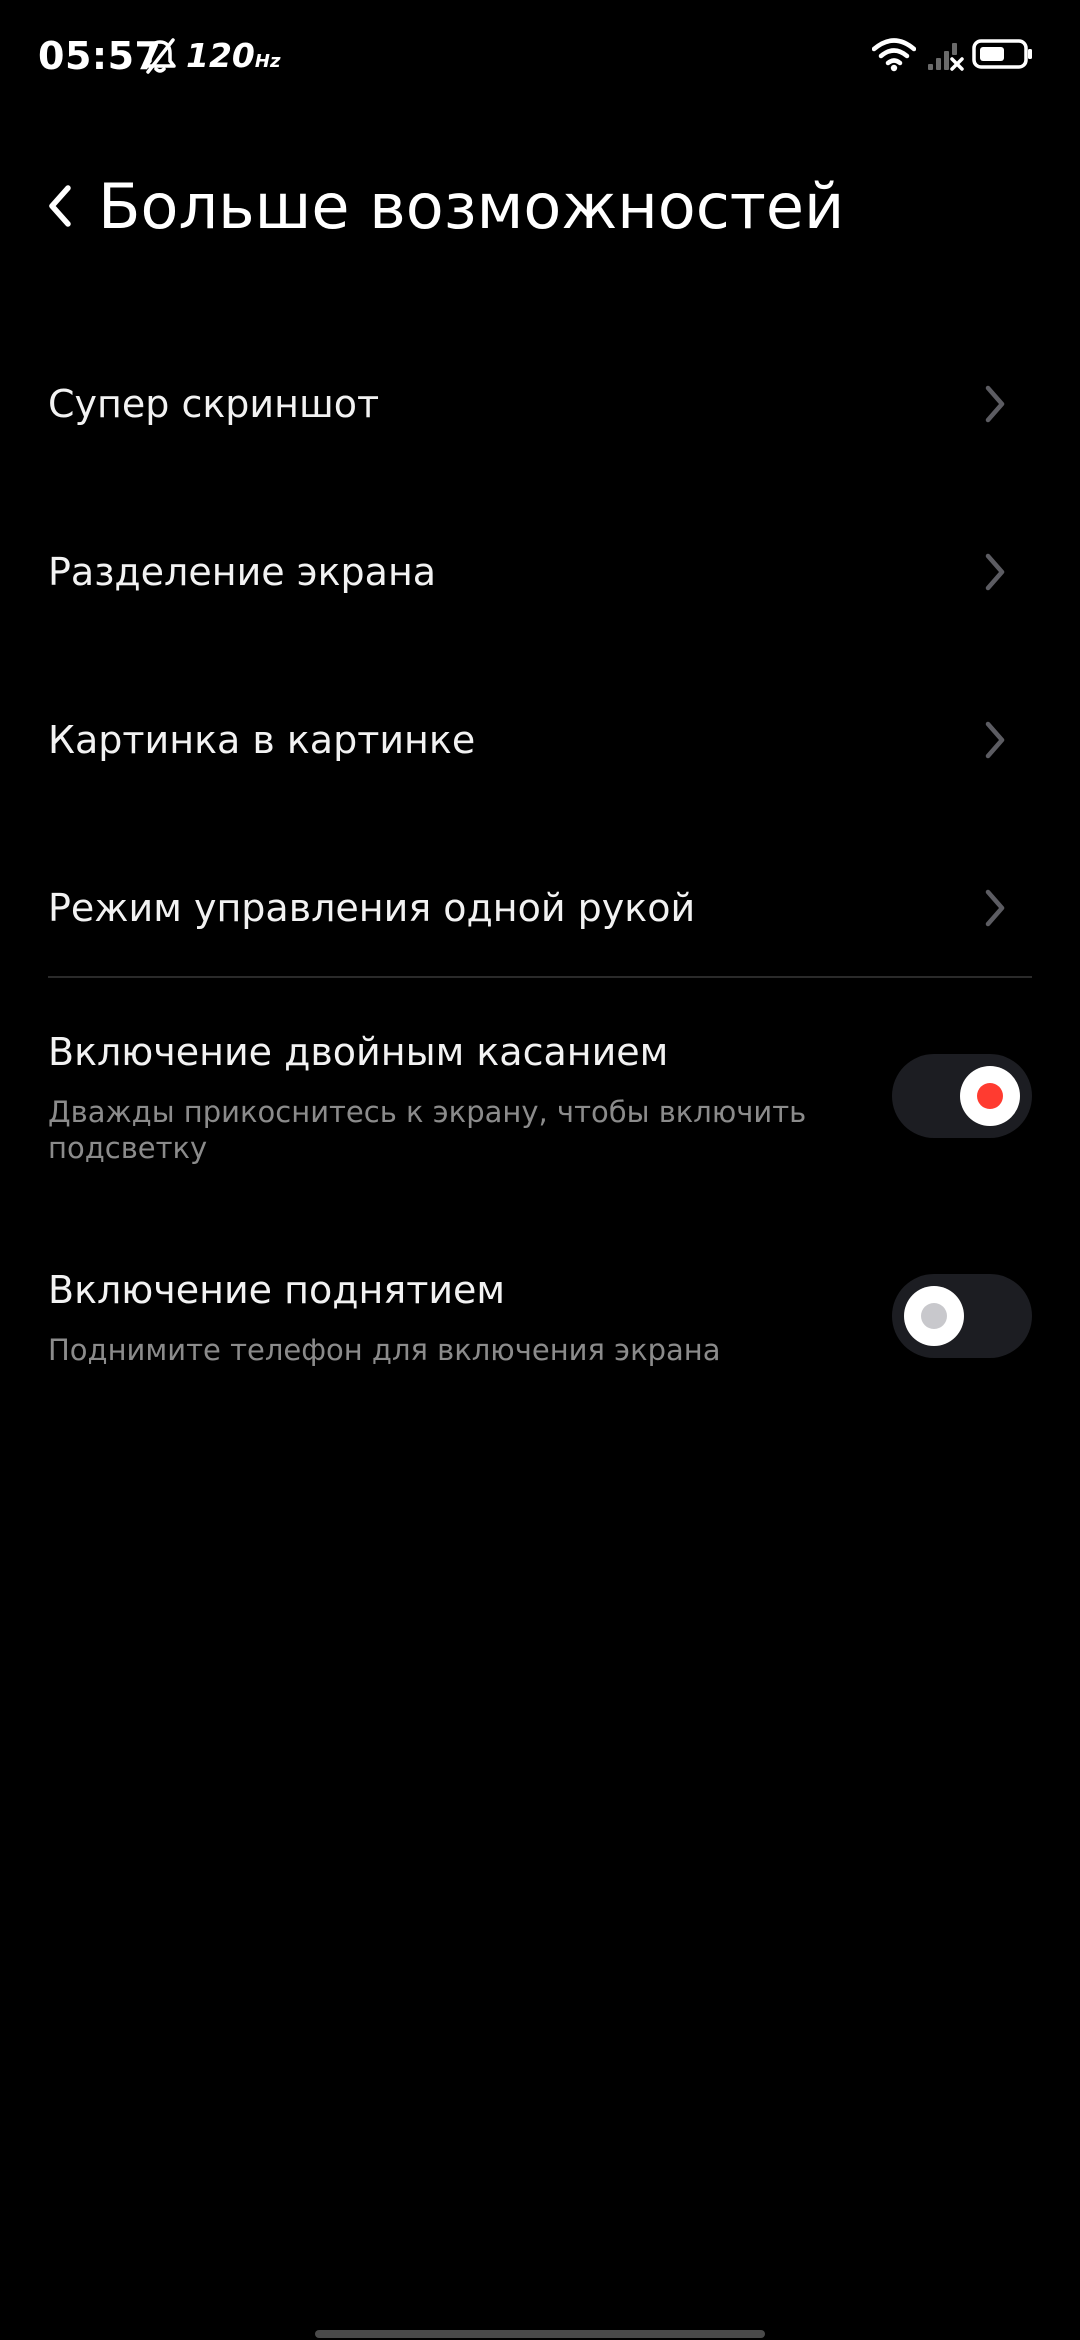 This screenshot has height=2340, width=1080. I want to click on nav-item-one-hand-mode: Режим управления одной рукой, so click(540, 908).